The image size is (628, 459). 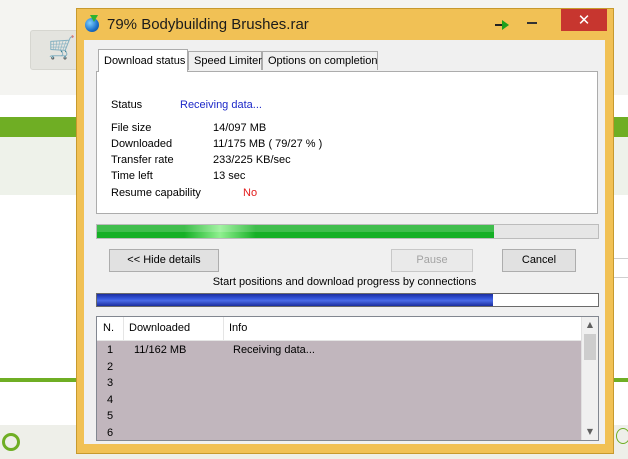 I want to click on table-row: 3, so click(x=339, y=383).